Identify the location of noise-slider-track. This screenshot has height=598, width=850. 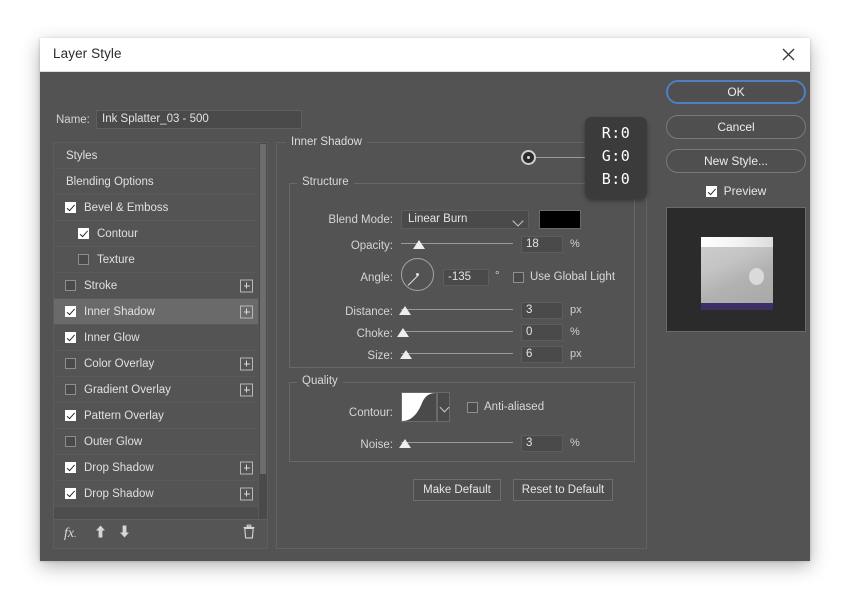
(457, 442).